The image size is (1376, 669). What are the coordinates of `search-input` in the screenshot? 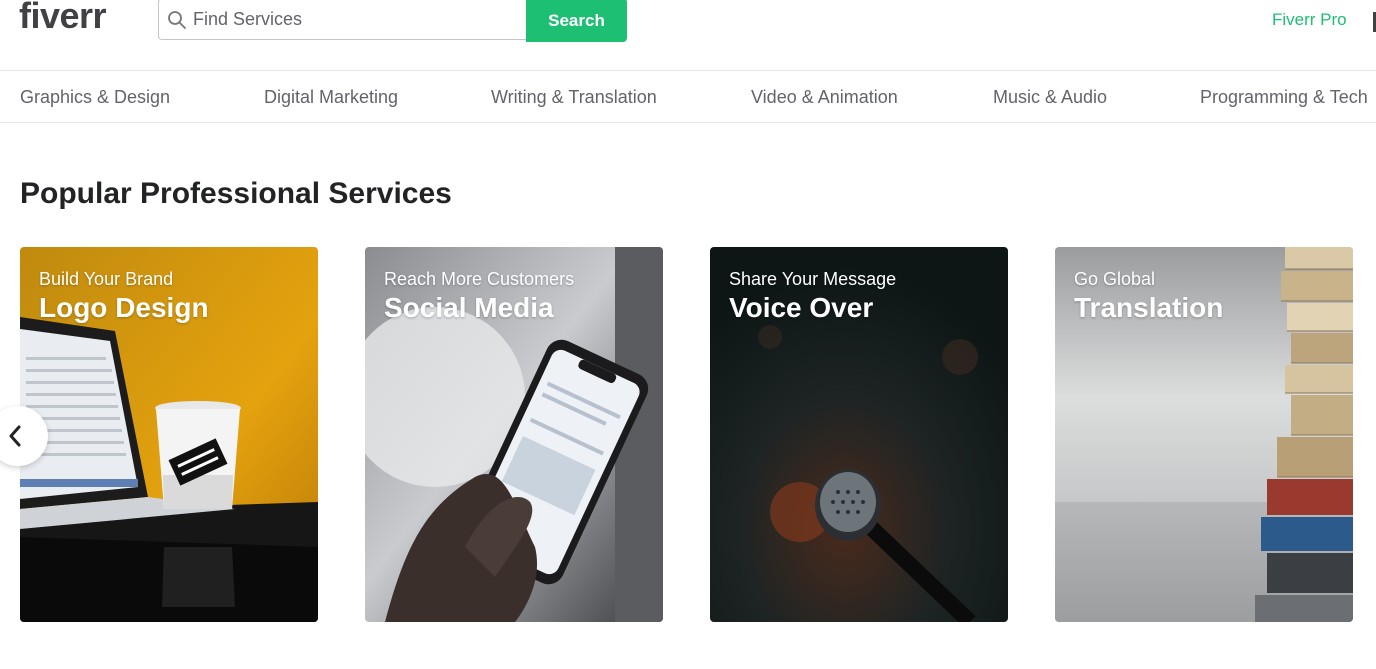 It's located at (353, 19).